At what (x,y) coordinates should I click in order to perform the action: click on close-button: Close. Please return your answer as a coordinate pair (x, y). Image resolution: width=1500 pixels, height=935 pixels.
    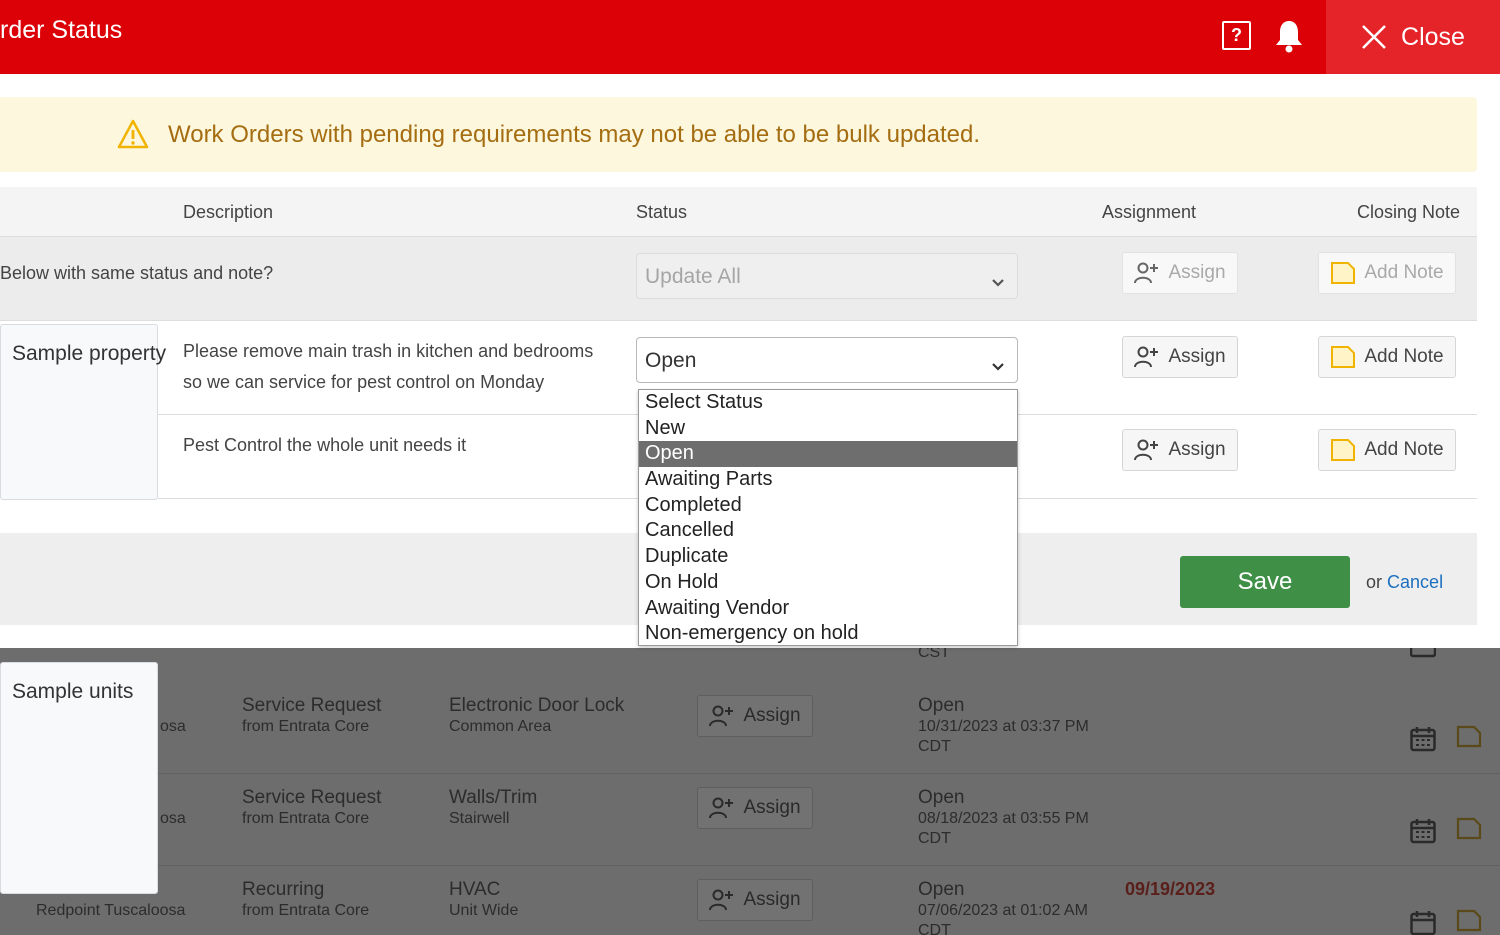
    Looking at the image, I should click on (1413, 37).